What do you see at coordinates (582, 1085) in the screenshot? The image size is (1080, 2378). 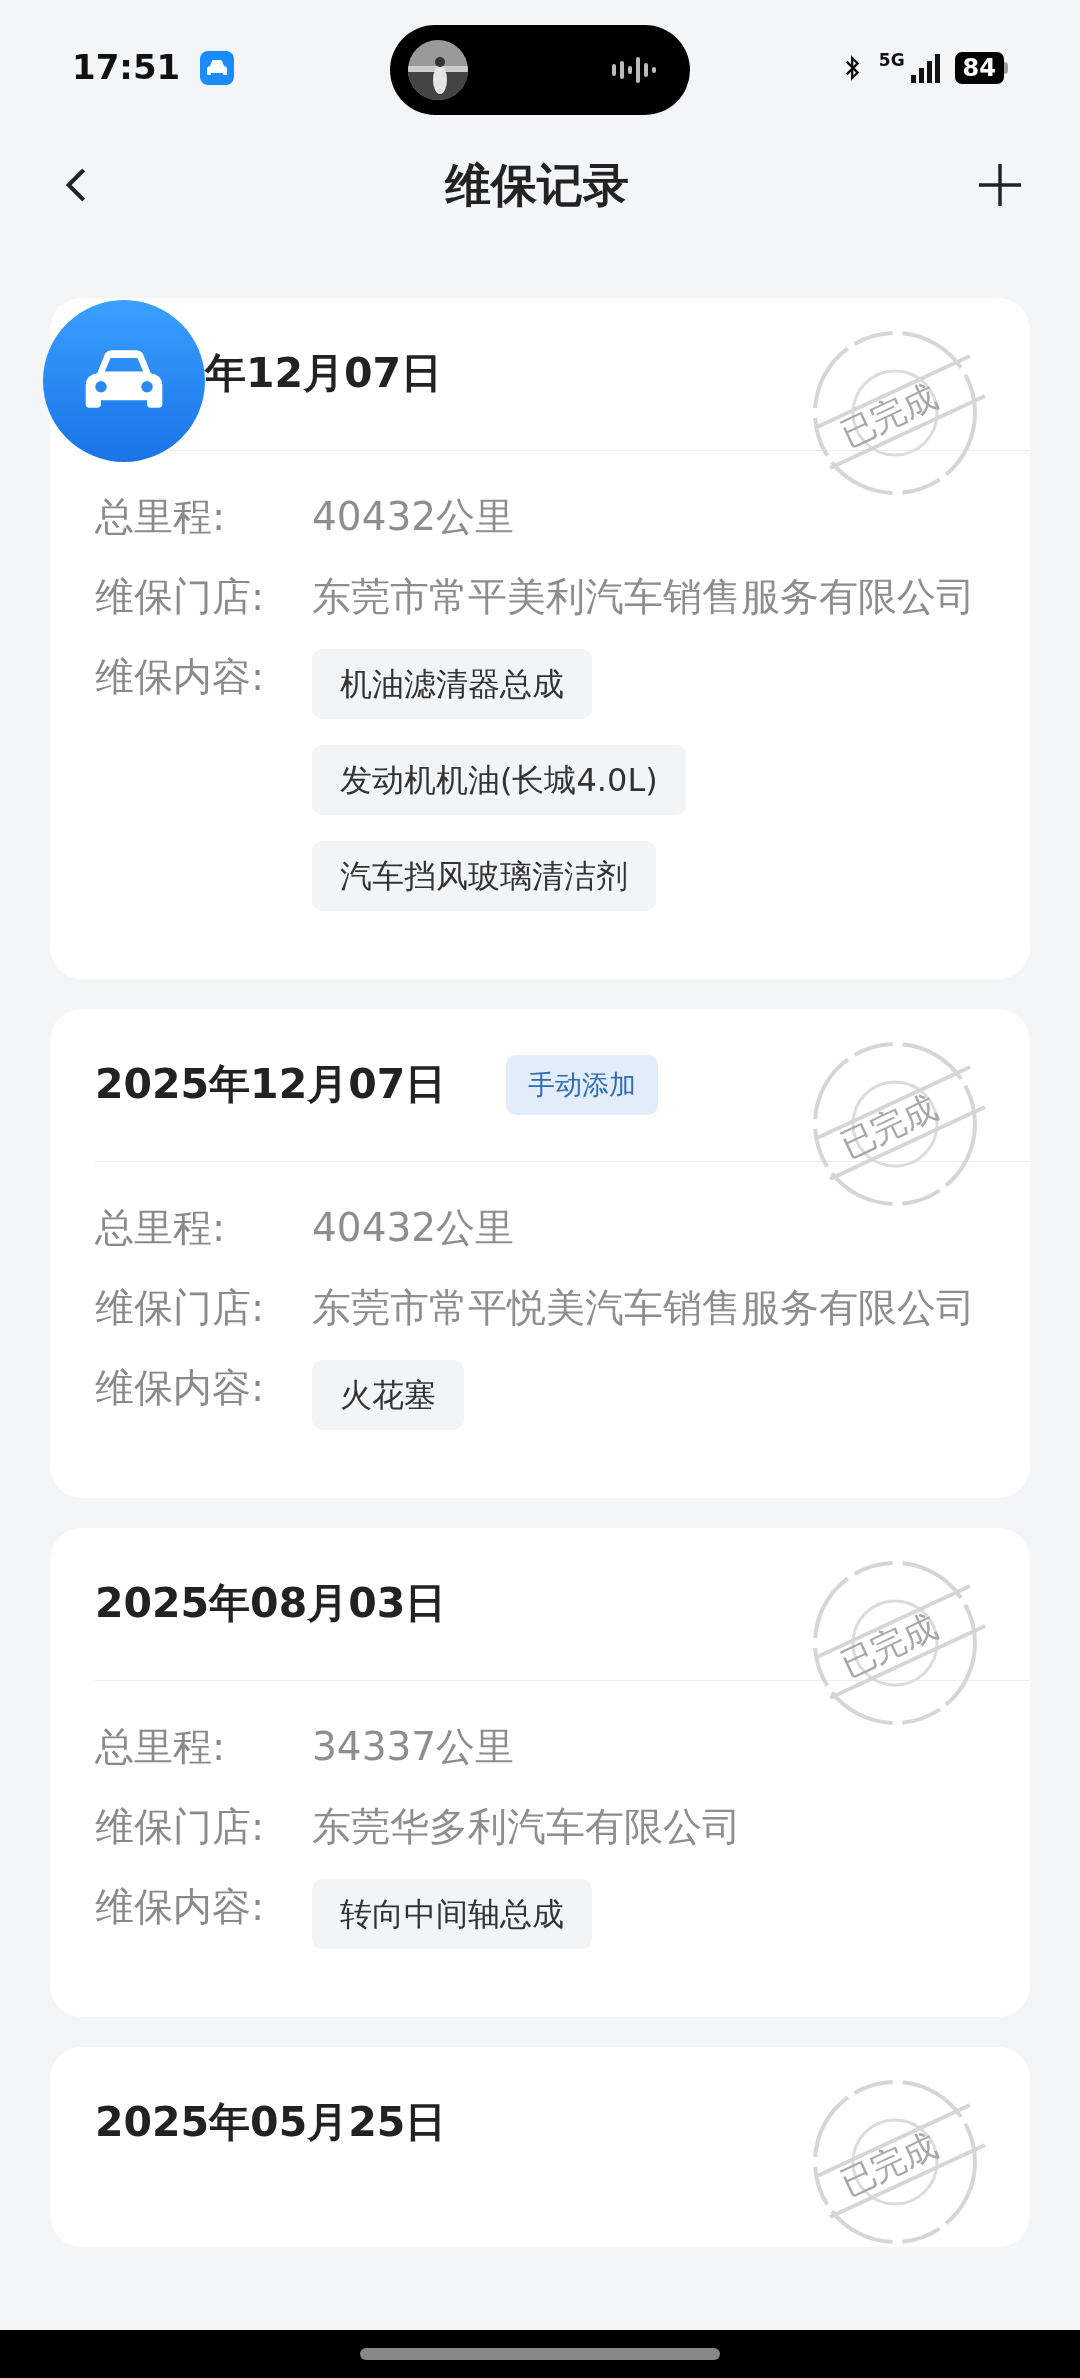 I see `manual-tag: 手动添加` at bounding box center [582, 1085].